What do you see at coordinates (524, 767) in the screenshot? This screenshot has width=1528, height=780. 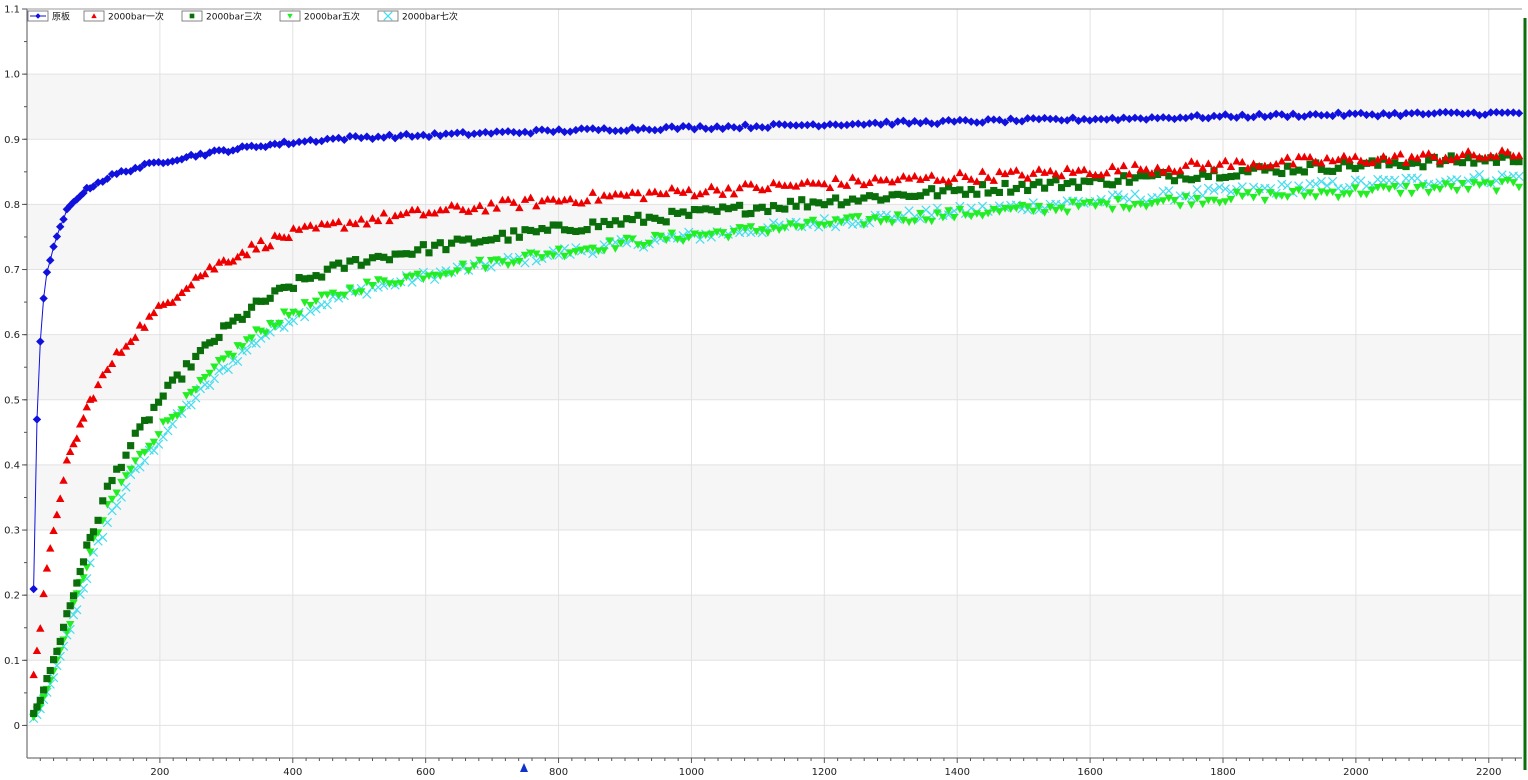 I see `x-cursor-marker` at bounding box center [524, 767].